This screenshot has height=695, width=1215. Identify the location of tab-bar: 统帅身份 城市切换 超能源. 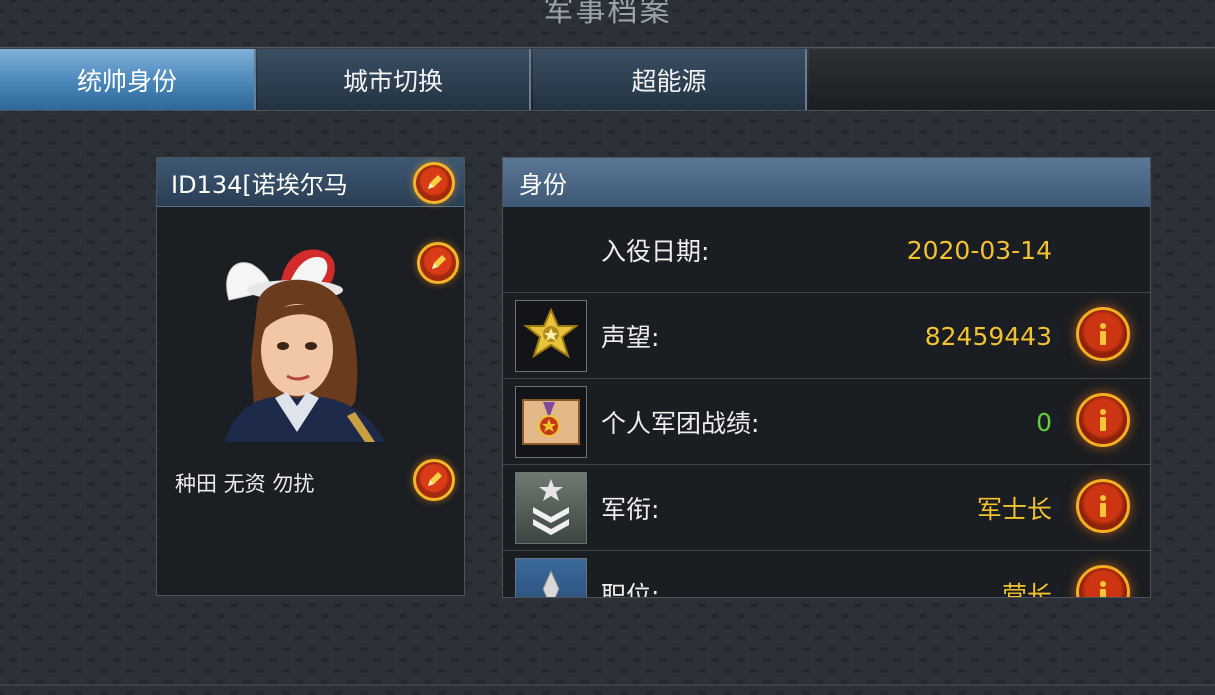
(607, 79).